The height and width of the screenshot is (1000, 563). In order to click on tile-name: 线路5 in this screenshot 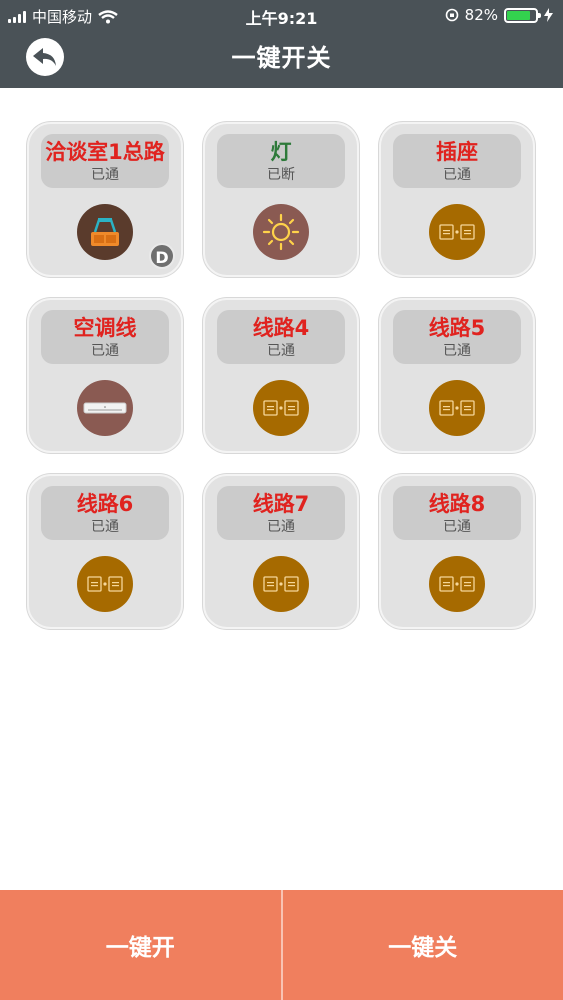, I will do `click(457, 328)`.